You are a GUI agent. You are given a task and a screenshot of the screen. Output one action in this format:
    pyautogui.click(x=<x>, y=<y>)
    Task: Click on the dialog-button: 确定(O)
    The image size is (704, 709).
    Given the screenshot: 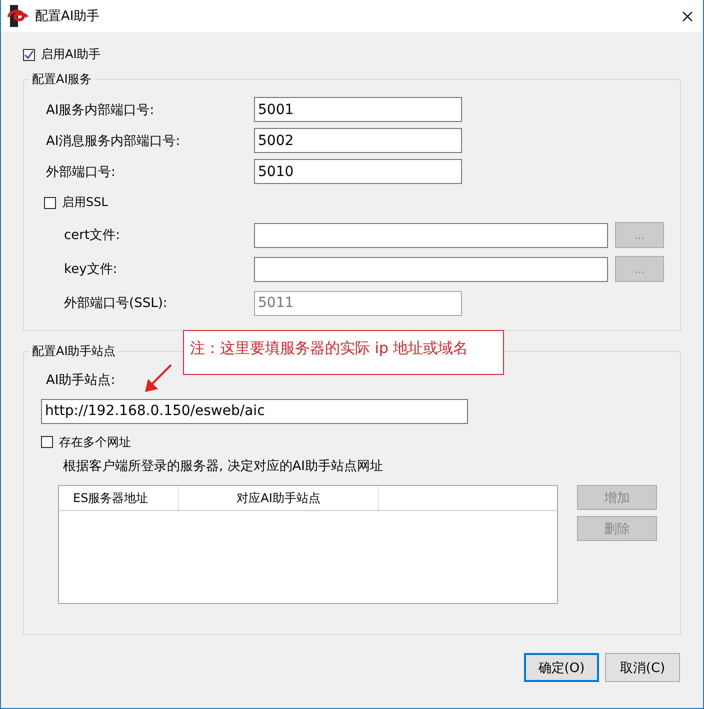 What is the action you would take?
    pyautogui.click(x=561, y=667)
    